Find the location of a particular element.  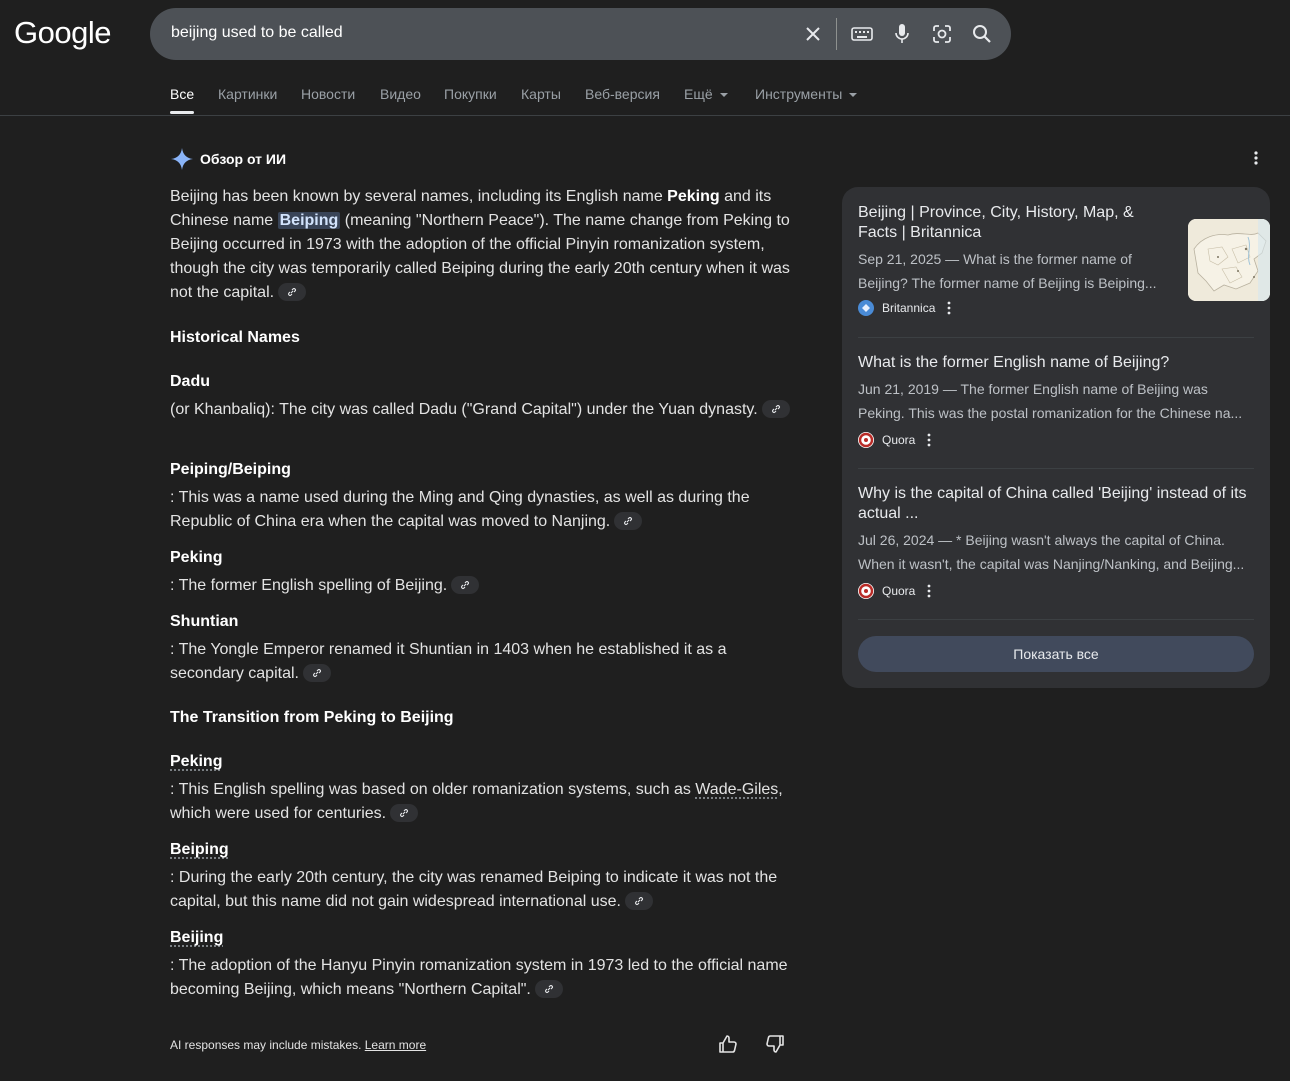

tab-shopping: Покупки is located at coordinates (470, 94).